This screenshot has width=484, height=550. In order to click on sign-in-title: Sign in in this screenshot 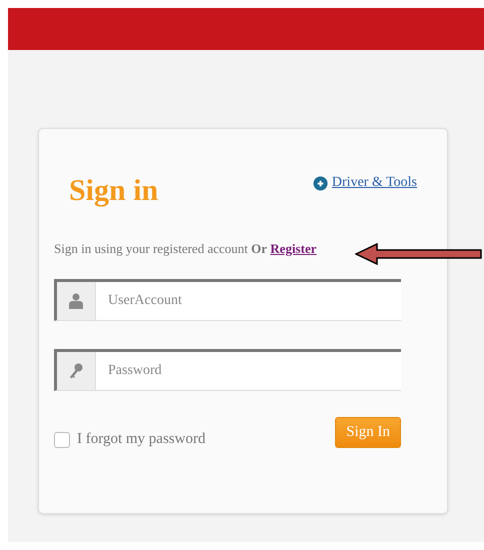, I will do `click(113, 191)`.